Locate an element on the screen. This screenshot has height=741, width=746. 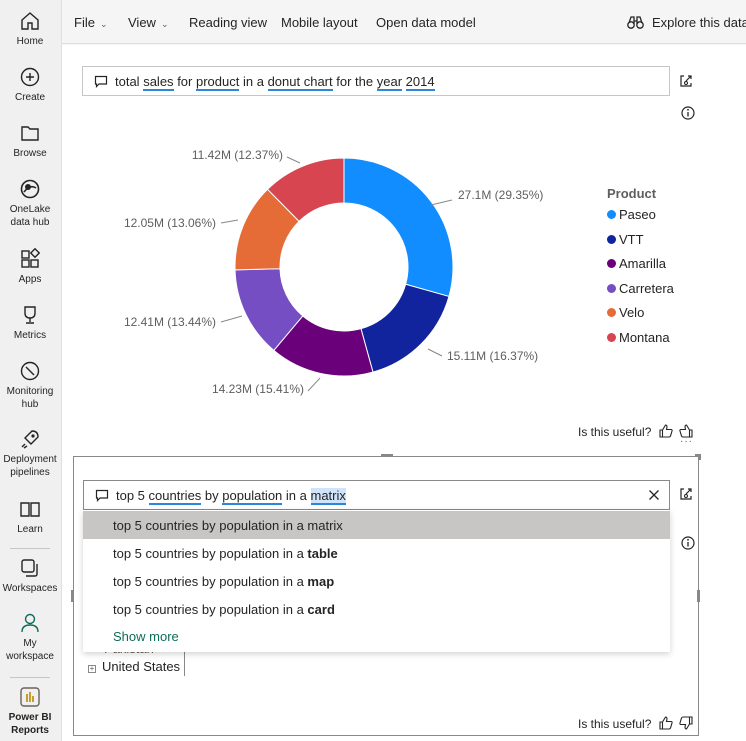
data-label-velo: 12.05M (13.06%) is located at coordinates (170, 223).